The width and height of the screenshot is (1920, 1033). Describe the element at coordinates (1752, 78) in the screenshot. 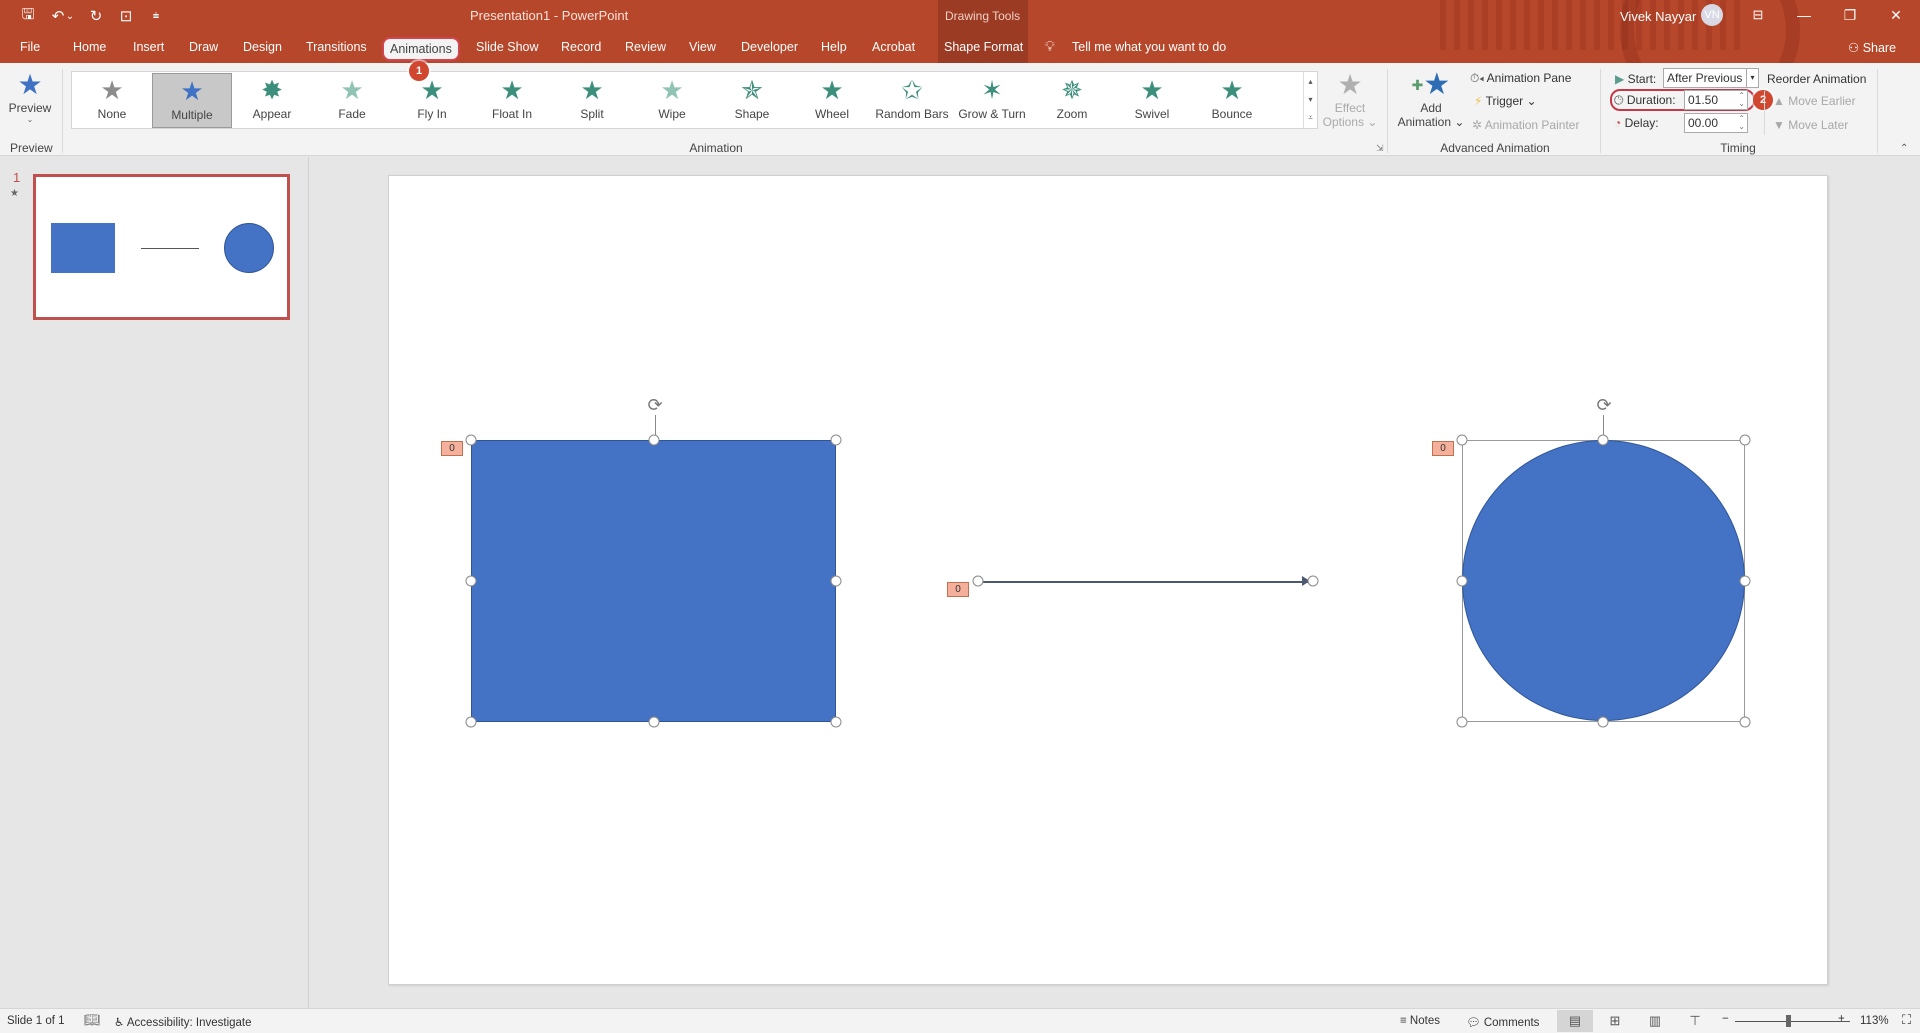

I see `chevron-down-icon: ▾` at that location.